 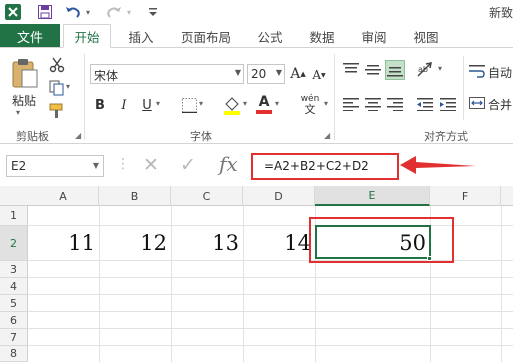 What do you see at coordinates (78, 135) in the screenshot?
I see `clipboard-launcher-icon: ◢` at bounding box center [78, 135].